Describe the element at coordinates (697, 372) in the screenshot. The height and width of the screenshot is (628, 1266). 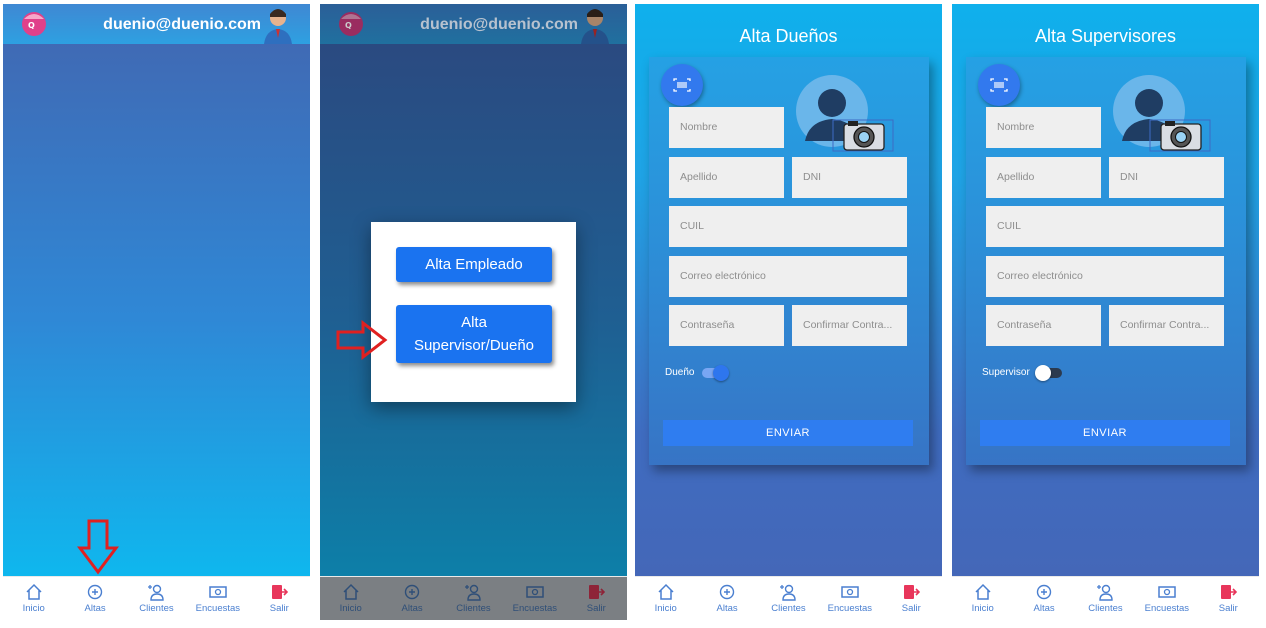
I see `dueno-toggle-row: Dueño` at that location.